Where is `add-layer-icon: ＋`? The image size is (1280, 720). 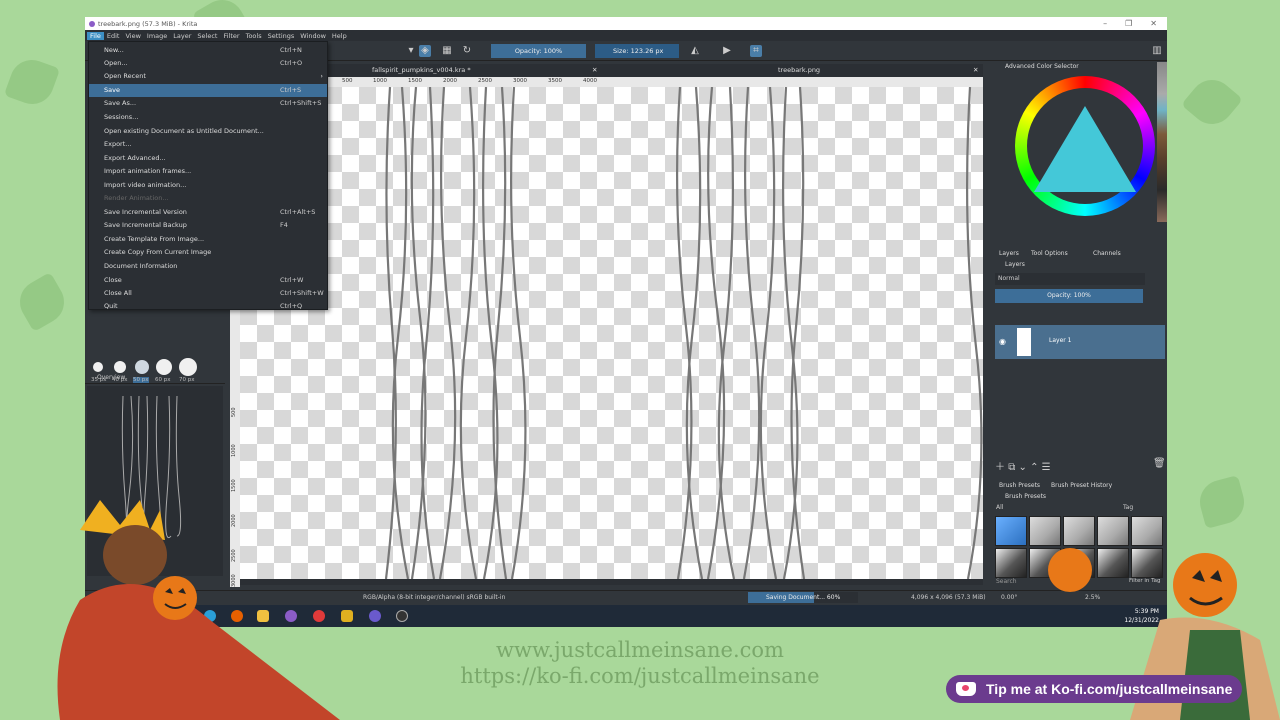 add-layer-icon: ＋ is located at coordinates (1000, 467).